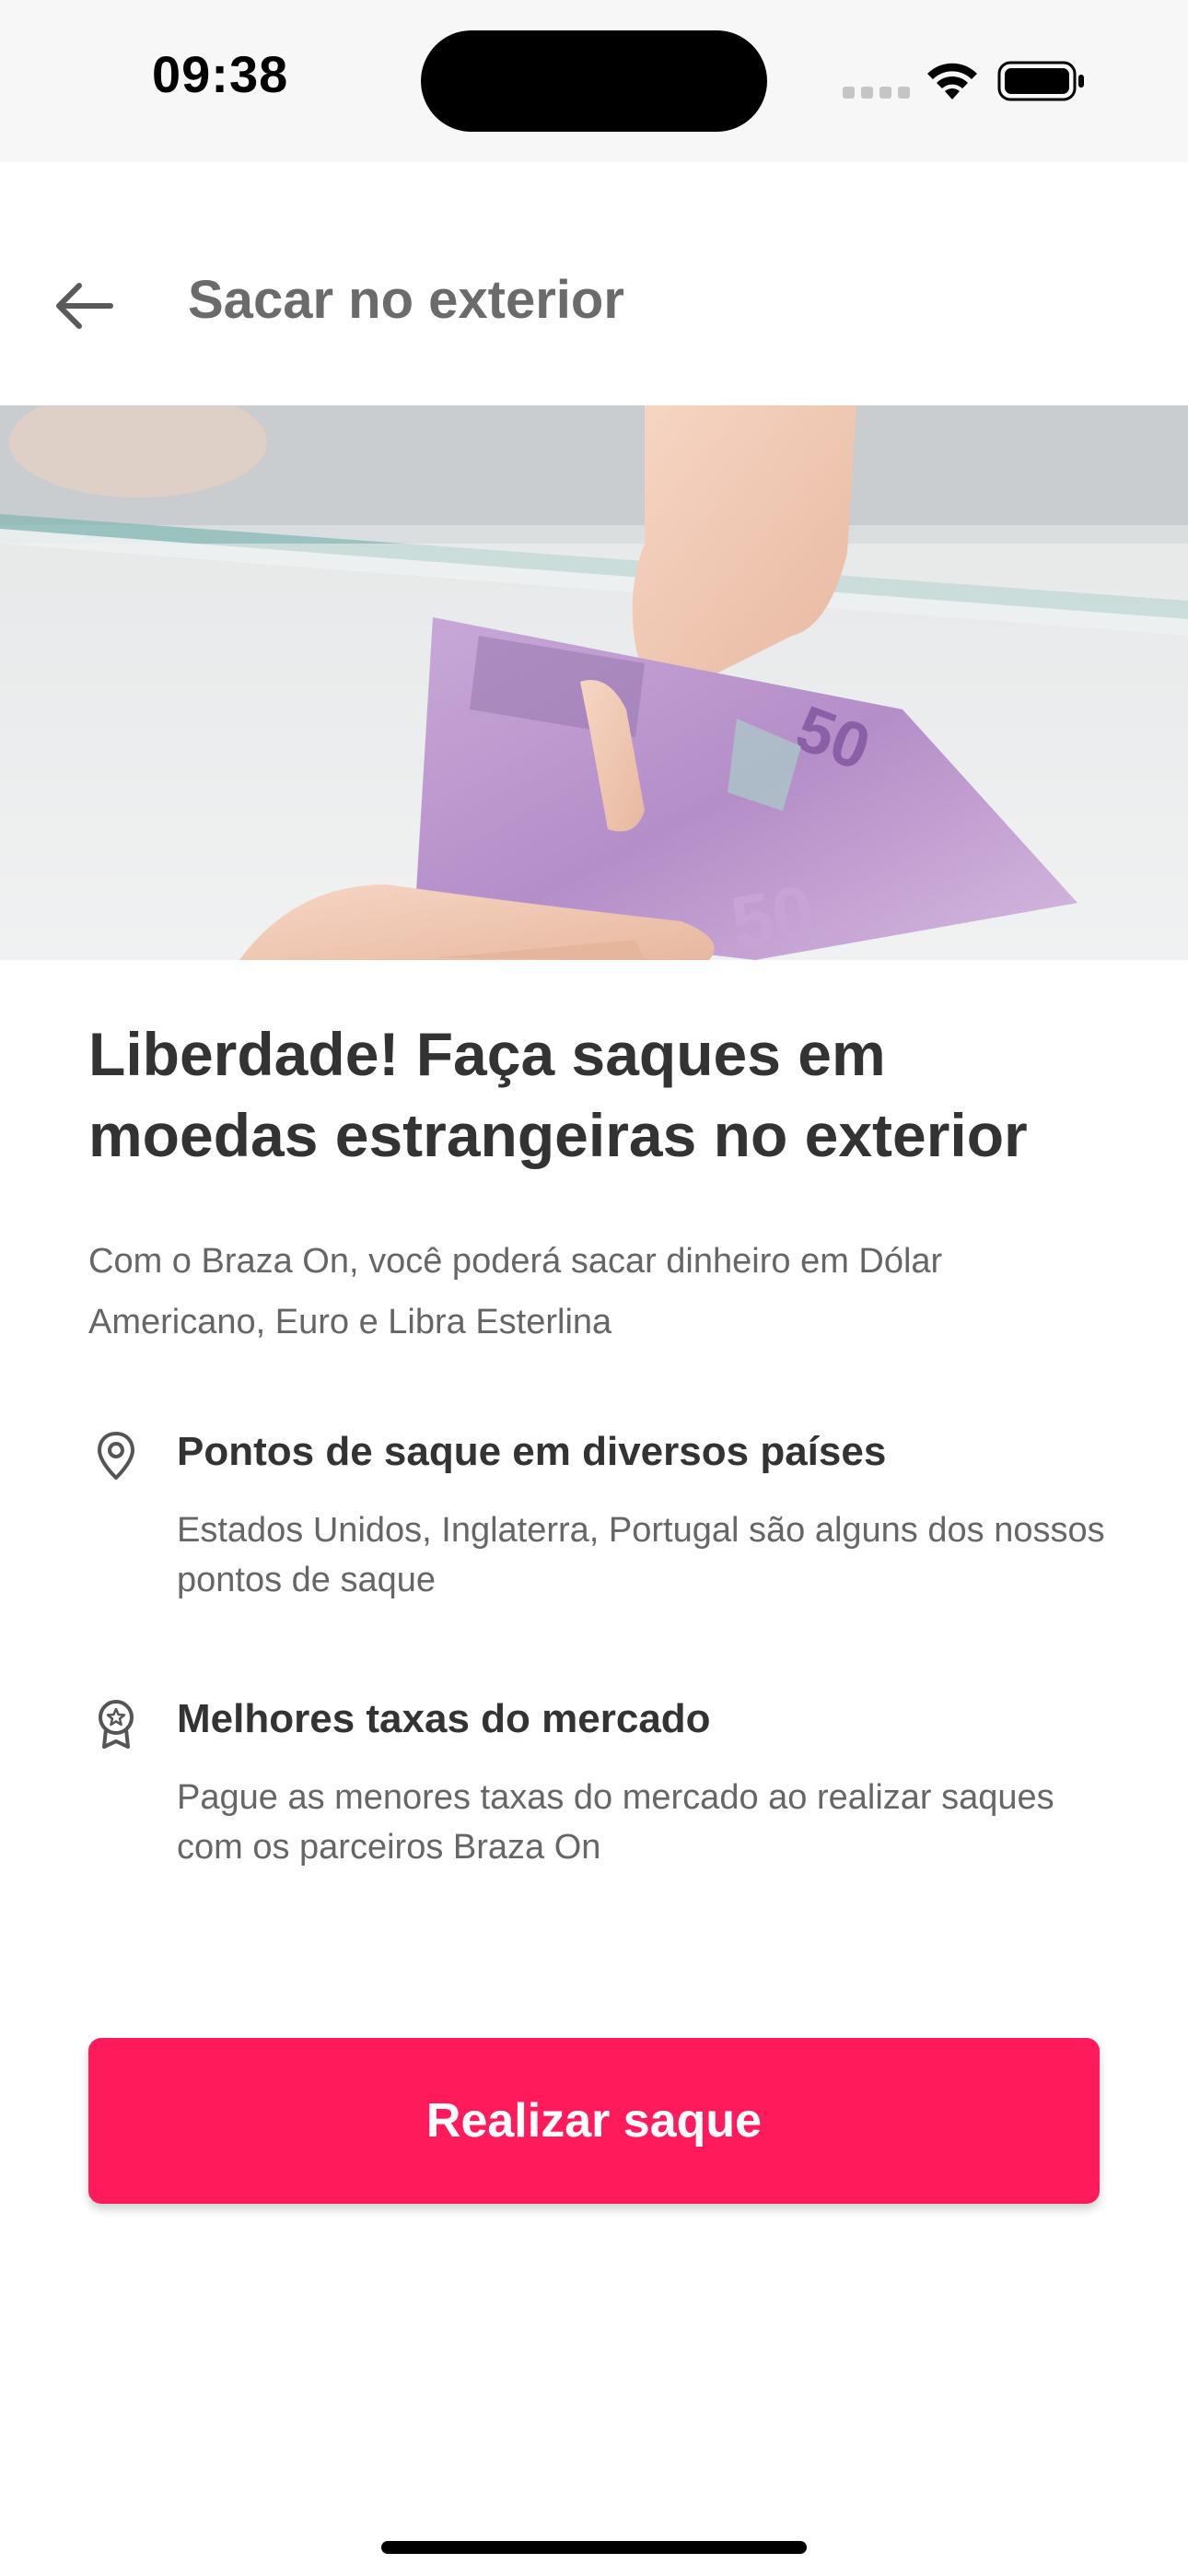  I want to click on cellular-signal-icon, so click(876, 93).